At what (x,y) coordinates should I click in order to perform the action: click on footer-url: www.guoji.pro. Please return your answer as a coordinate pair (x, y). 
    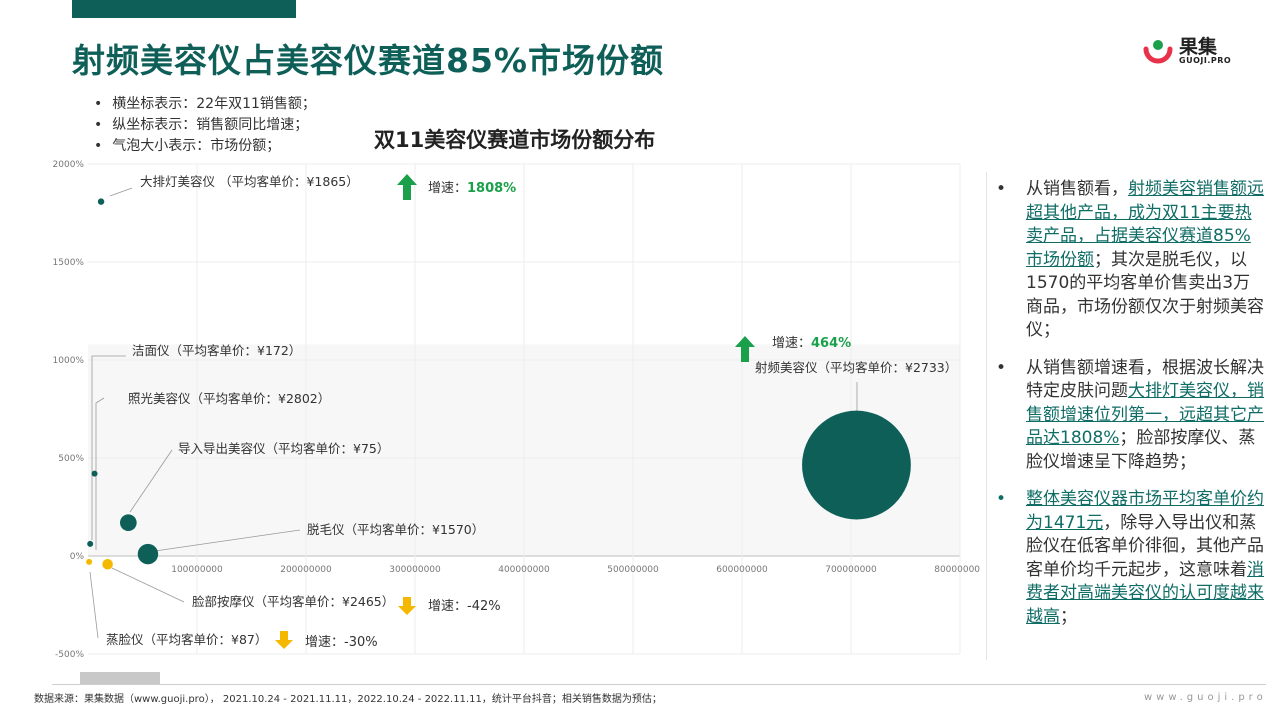
    Looking at the image, I should click on (1205, 697).